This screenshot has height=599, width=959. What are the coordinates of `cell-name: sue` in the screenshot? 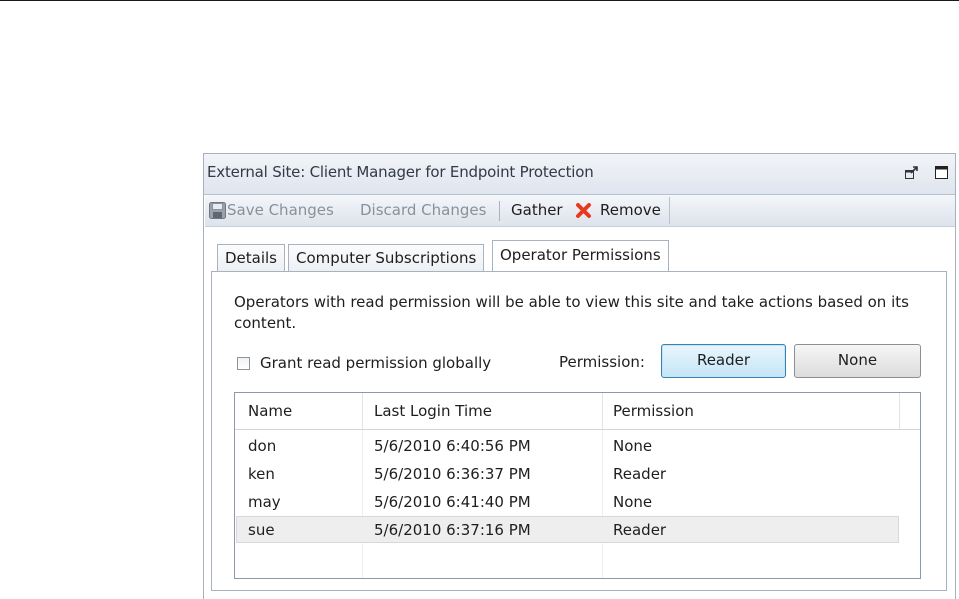 It's located at (261, 530).